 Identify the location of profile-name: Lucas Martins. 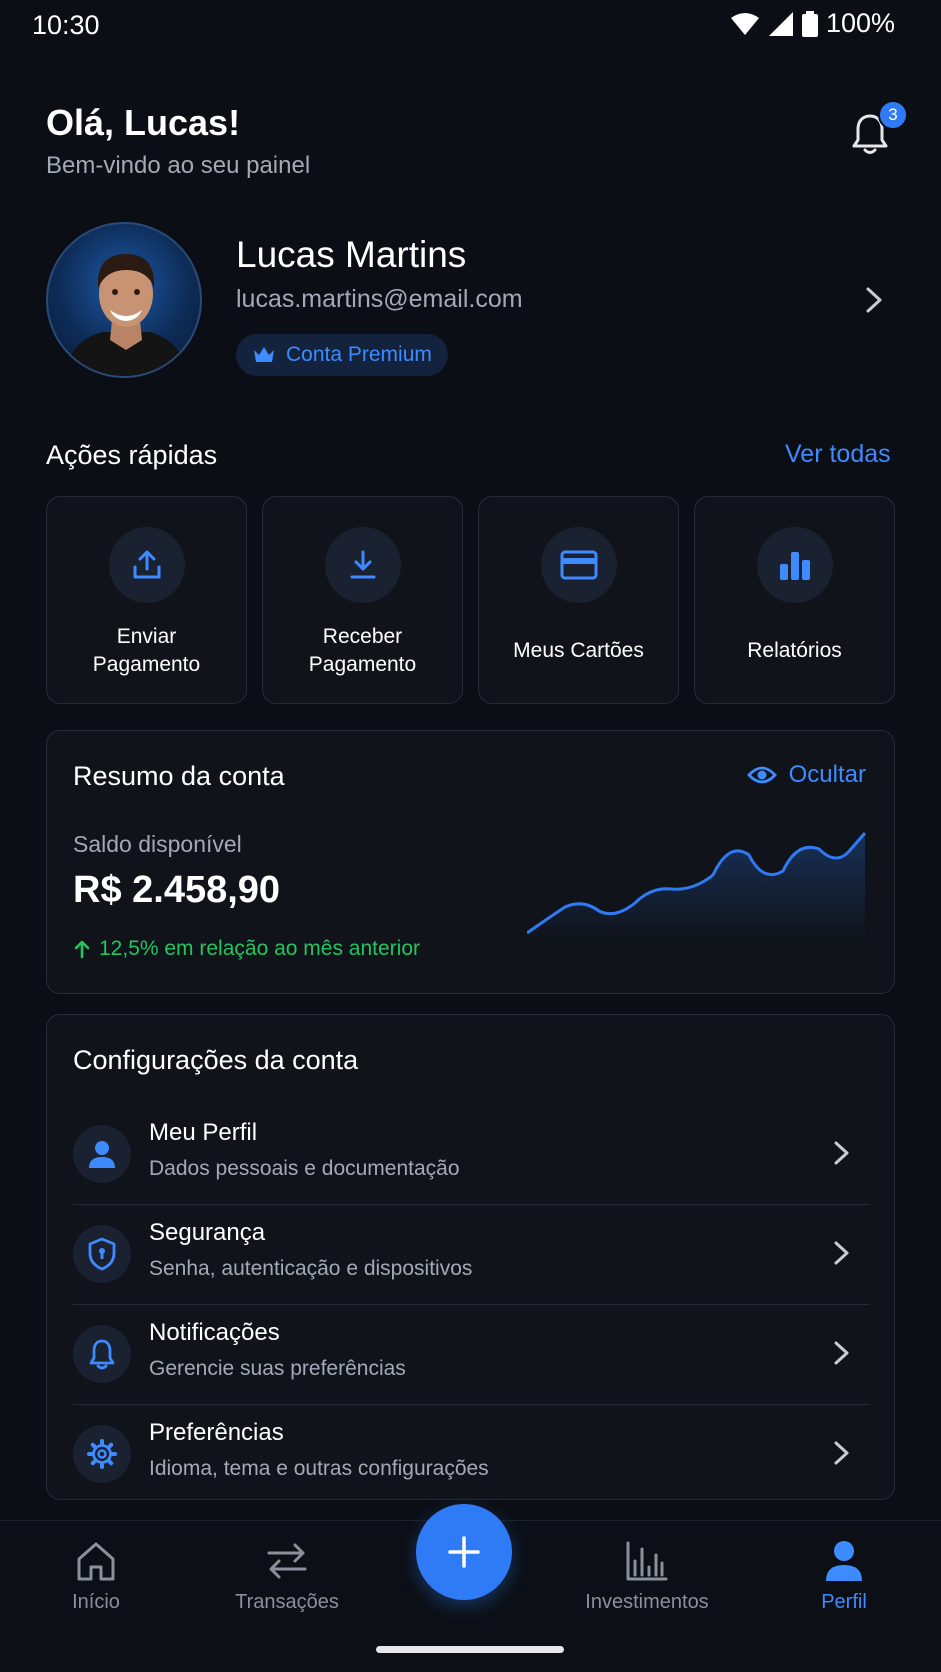
(351, 254).